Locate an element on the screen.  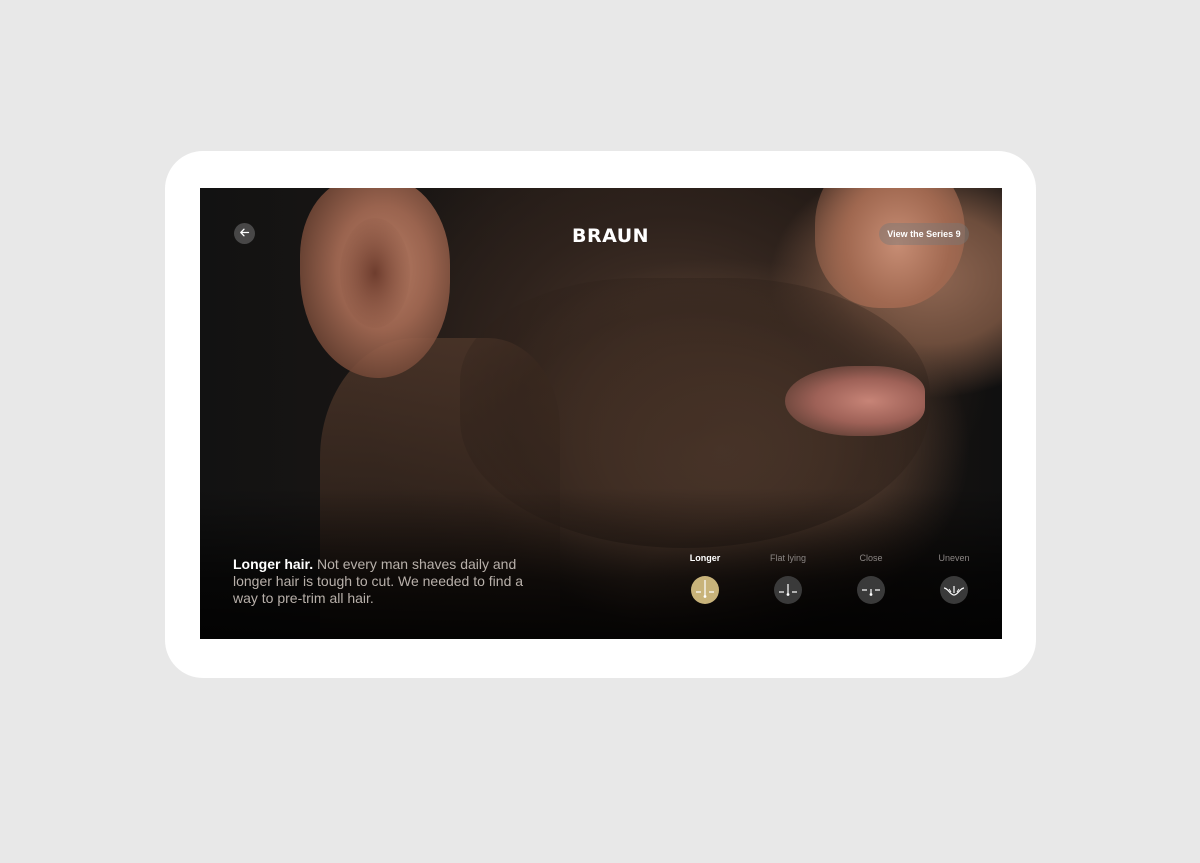
nose-shape is located at coordinates (890, 248).